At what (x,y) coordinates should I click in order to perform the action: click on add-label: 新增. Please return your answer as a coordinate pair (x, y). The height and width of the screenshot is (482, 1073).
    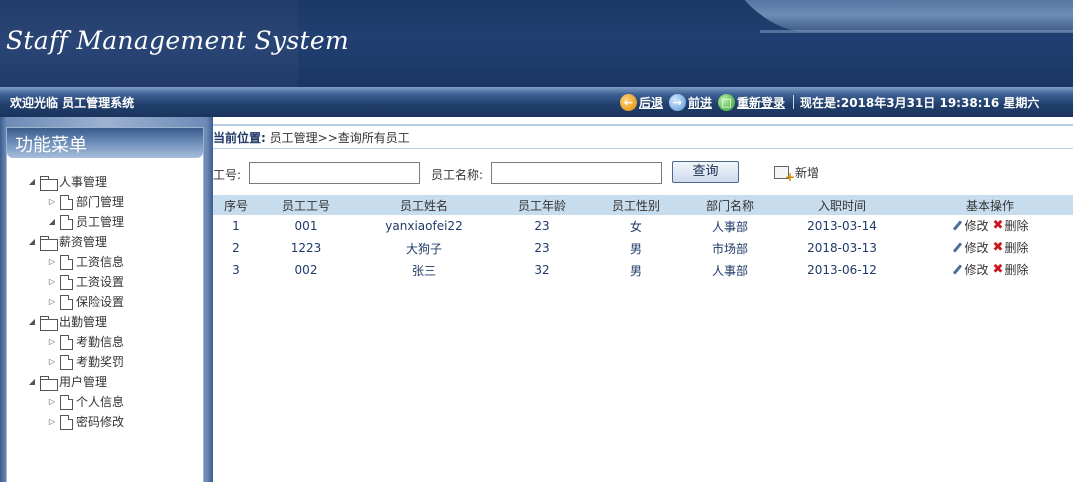
    Looking at the image, I should click on (807, 172).